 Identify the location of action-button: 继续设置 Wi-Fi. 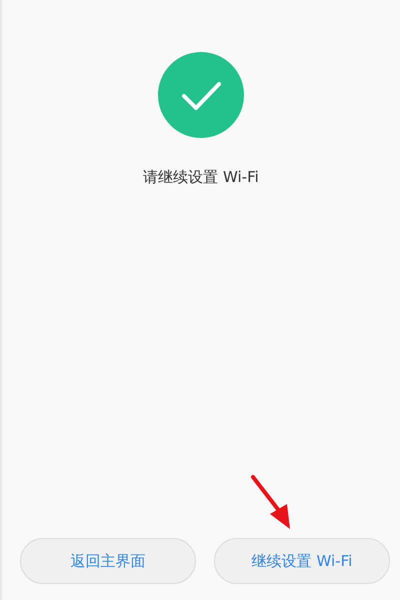
(302, 561).